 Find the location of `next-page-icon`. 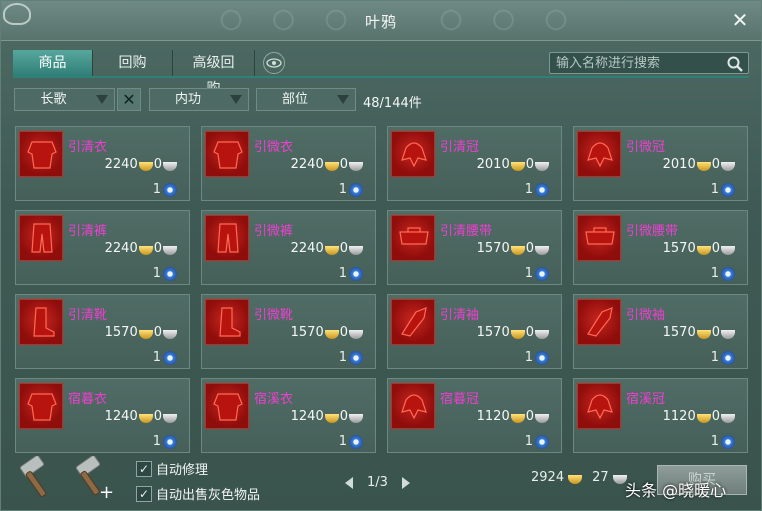

next-page-icon is located at coordinates (405, 482).